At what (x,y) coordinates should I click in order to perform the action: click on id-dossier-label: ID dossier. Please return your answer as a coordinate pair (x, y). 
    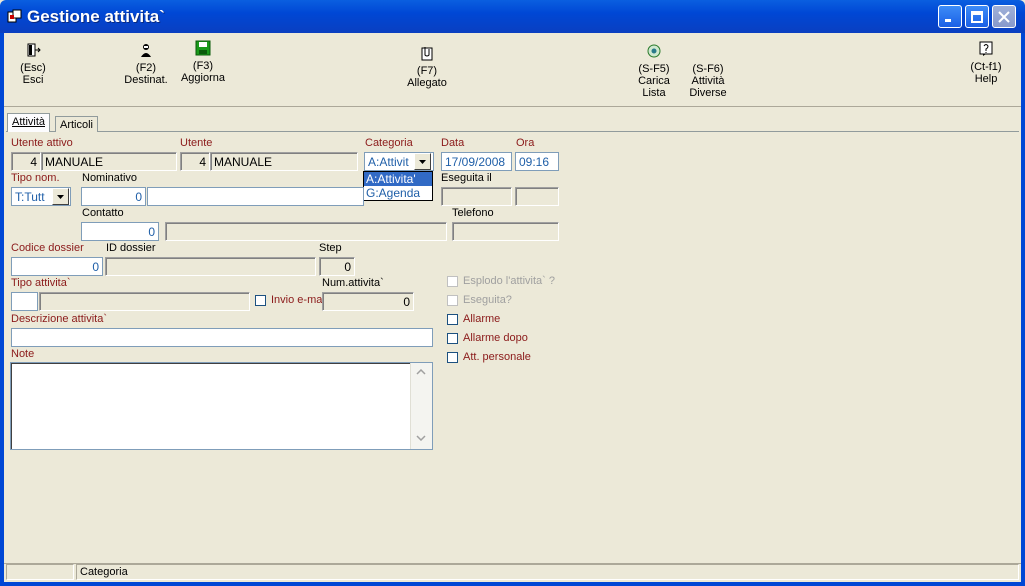
    Looking at the image, I should click on (131, 248).